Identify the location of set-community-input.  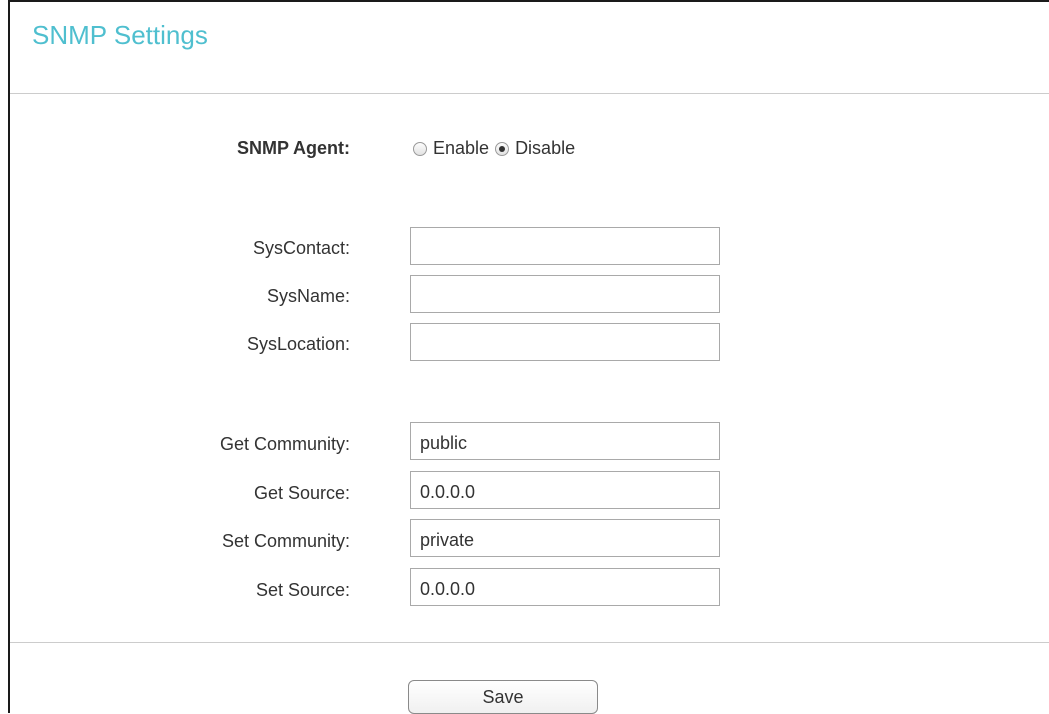
(565, 538).